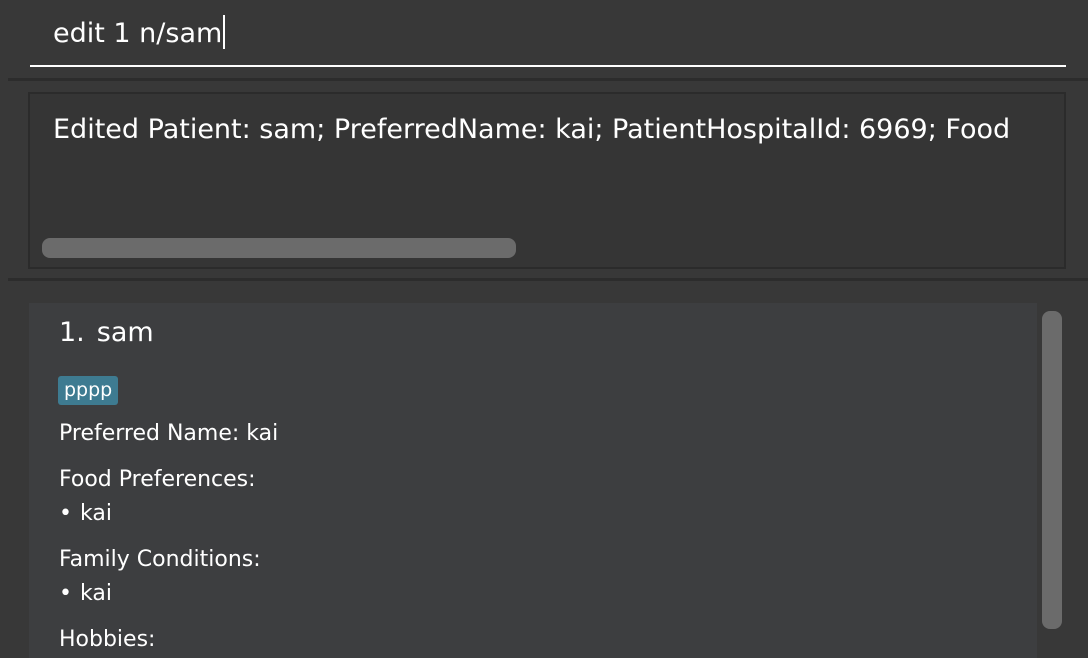 This screenshot has width=1088, height=658. I want to click on tag-badge: pppp, so click(88, 390).